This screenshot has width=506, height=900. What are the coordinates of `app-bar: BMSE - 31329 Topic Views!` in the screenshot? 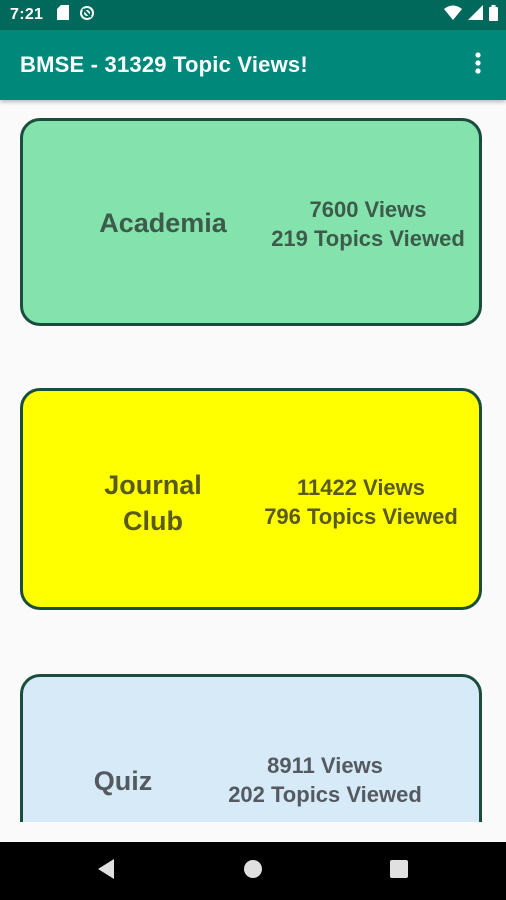 It's located at (253, 65).